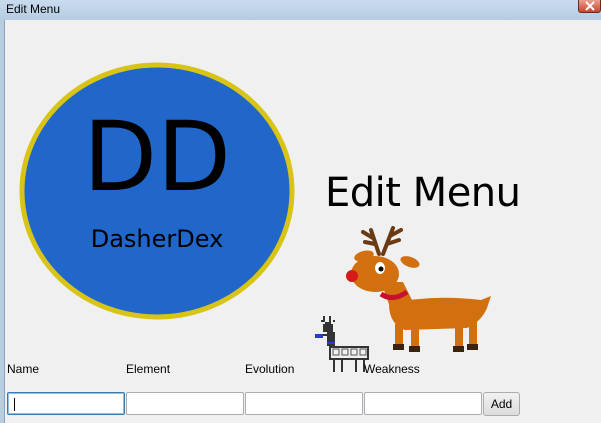  What do you see at coordinates (157, 157) in the screenshot?
I see `logo-initials: DD` at bounding box center [157, 157].